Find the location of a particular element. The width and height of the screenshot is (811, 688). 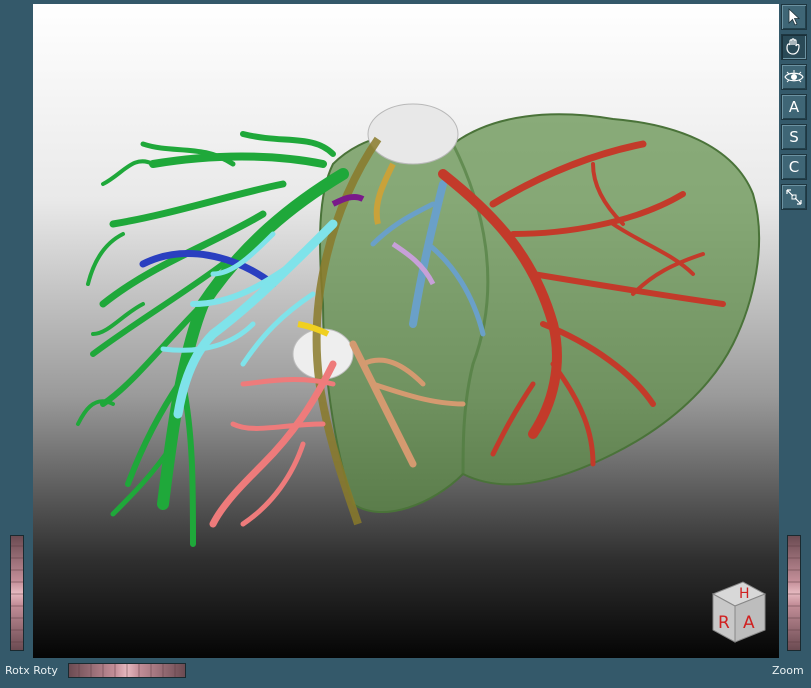

rotation-label: Rotx Roty is located at coordinates (31, 670).